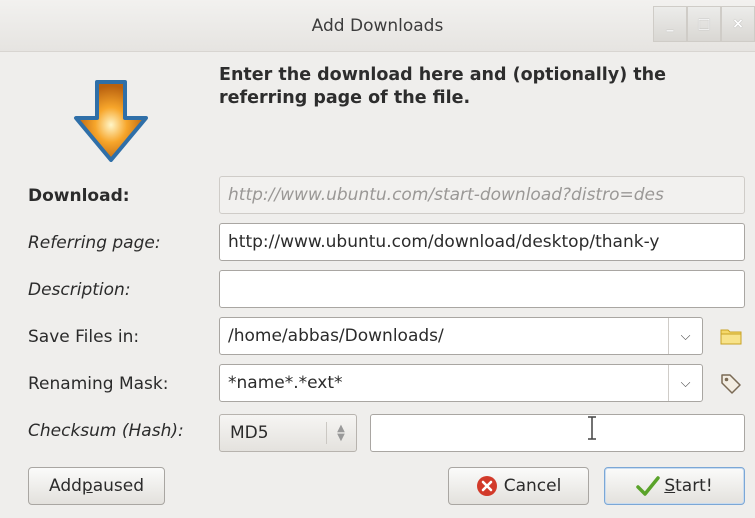  What do you see at coordinates (592, 428) in the screenshot?
I see `text-cursor-icon` at bounding box center [592, 428].